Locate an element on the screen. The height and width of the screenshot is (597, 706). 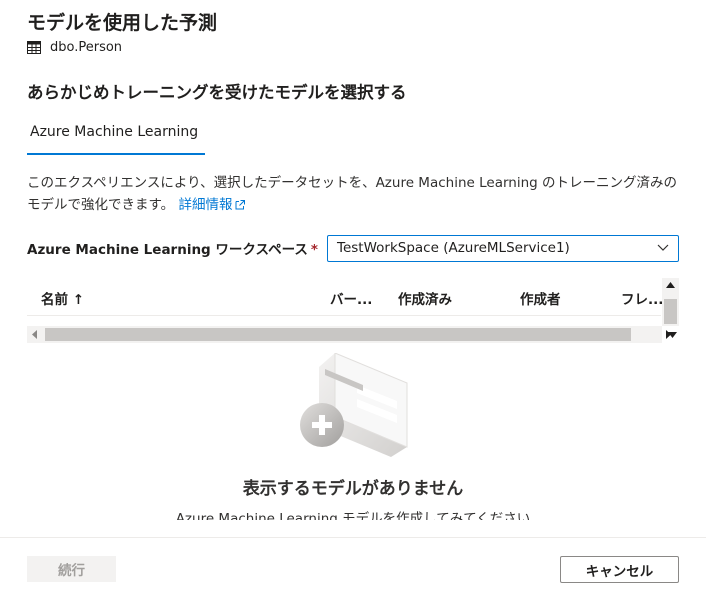
tab-selected-indicator is located at coordinates (116, 154).